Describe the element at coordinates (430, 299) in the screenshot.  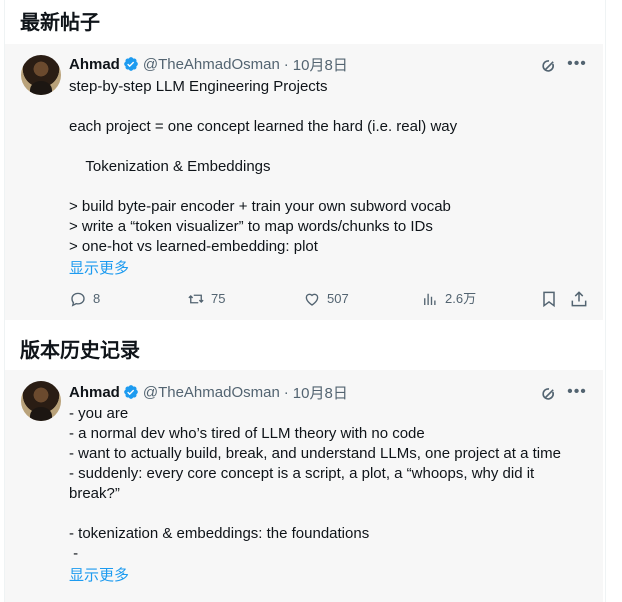
I see `views-icon` at that location.